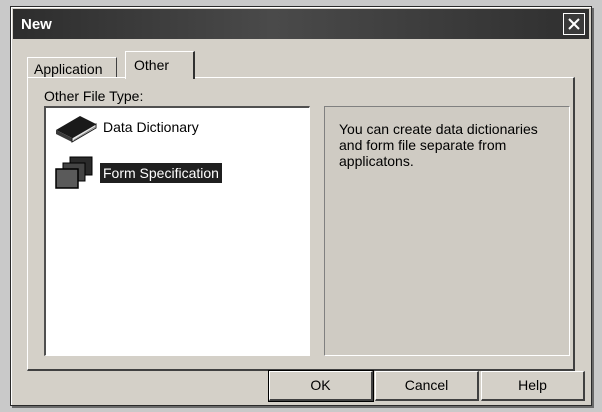 Image resolution: width=602 pixels, height=412 pixels. I want to click on list-item-label: Form Specification, so click(161, 173).